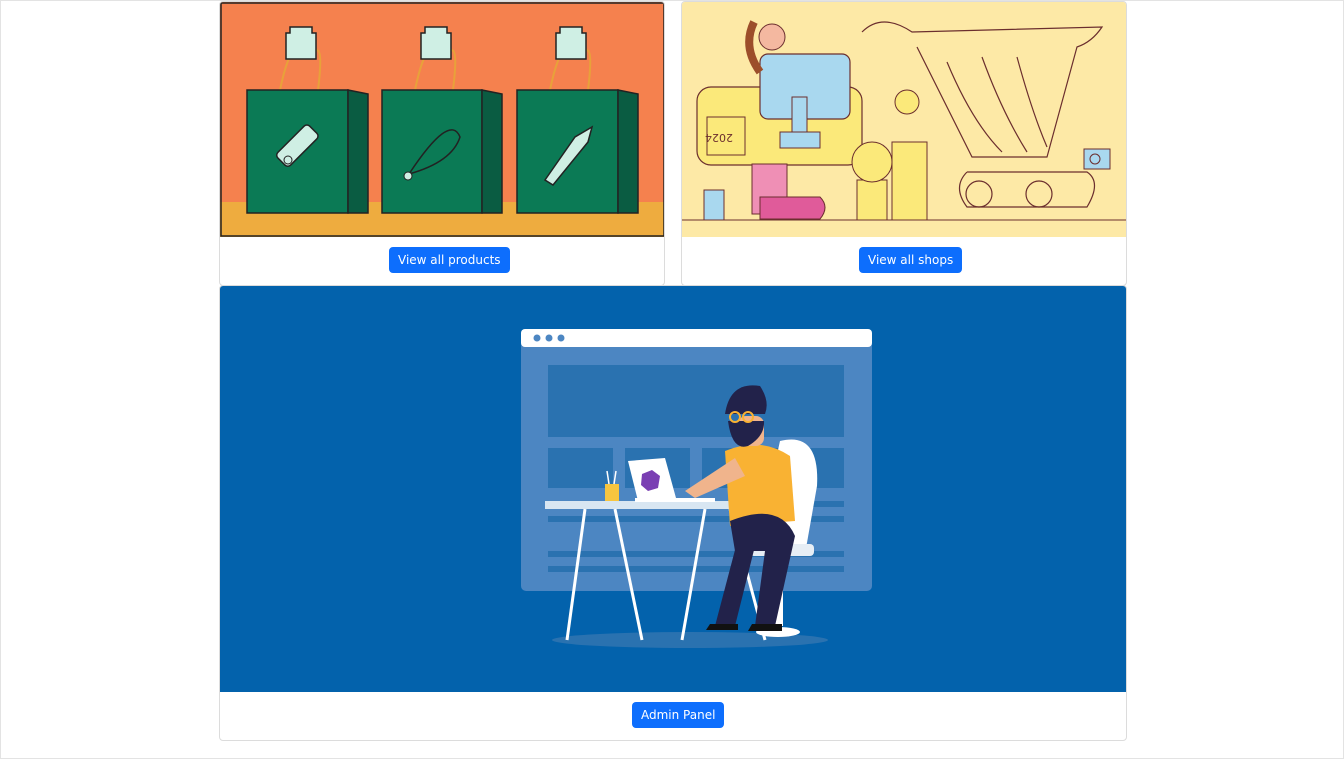  Describe the element at coordinates (678, 715) in the screenshot. I see `admin-panel-button: Admin Panel` at that location.